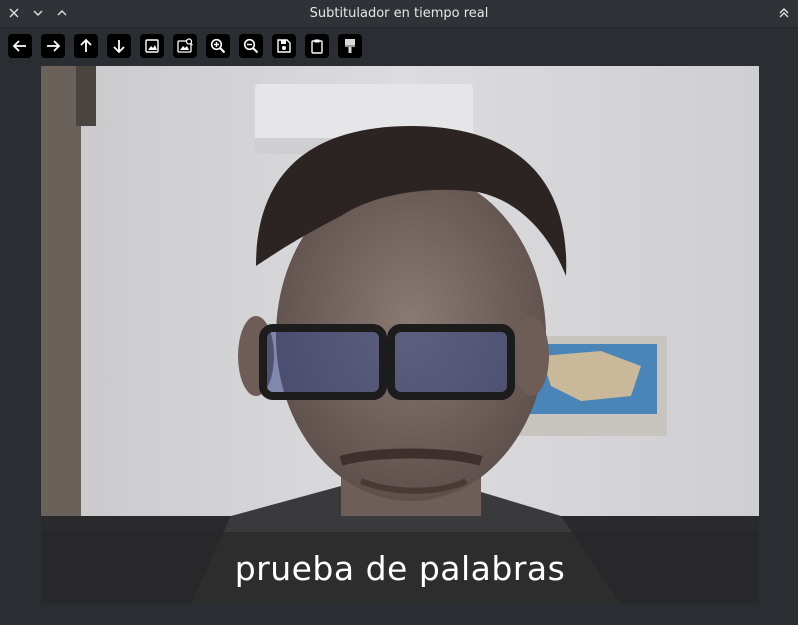 The height and width of the screenshot is (625, 798). I want to click on image-icon, so click(152, 46).